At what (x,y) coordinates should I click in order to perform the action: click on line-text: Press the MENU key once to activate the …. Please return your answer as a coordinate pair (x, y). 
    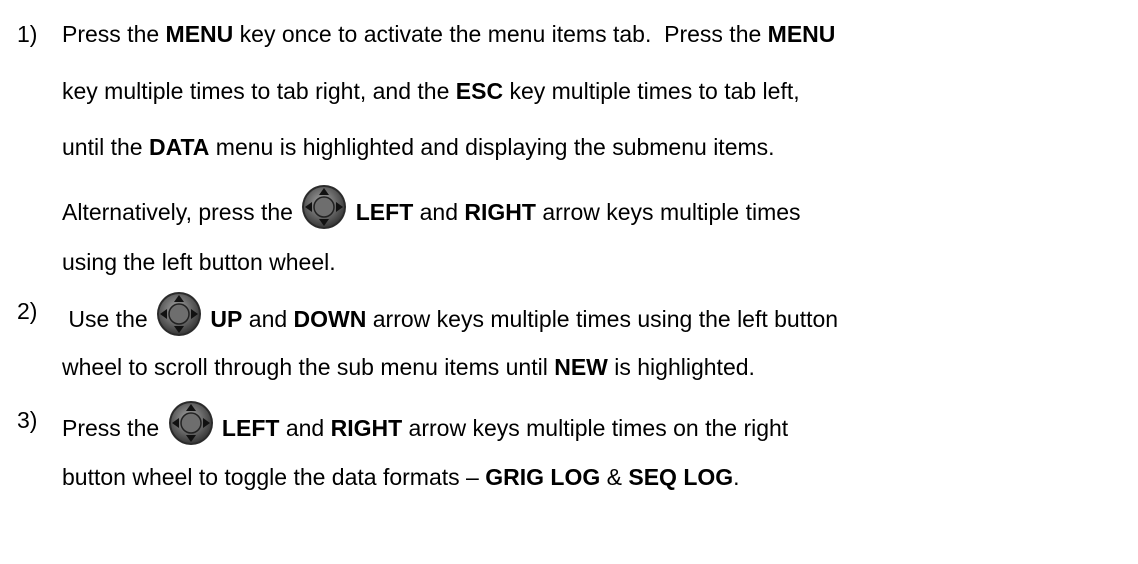
    Looking at the image, I should click on (448, 34).